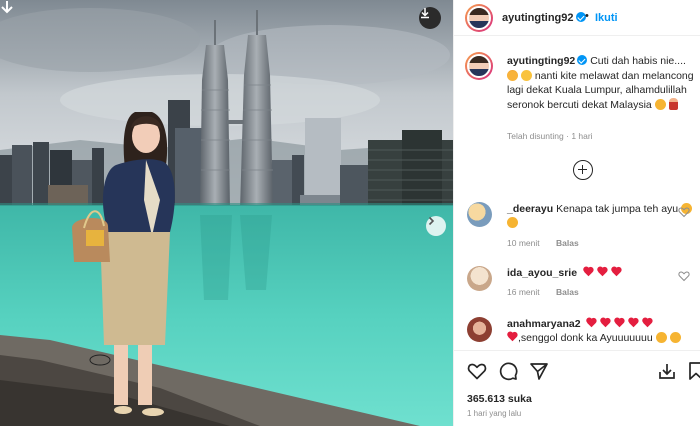  What do you see at coordinates (436, 226) in the screenshot?
I see `next-image-button` at bounding box center [436, 226].